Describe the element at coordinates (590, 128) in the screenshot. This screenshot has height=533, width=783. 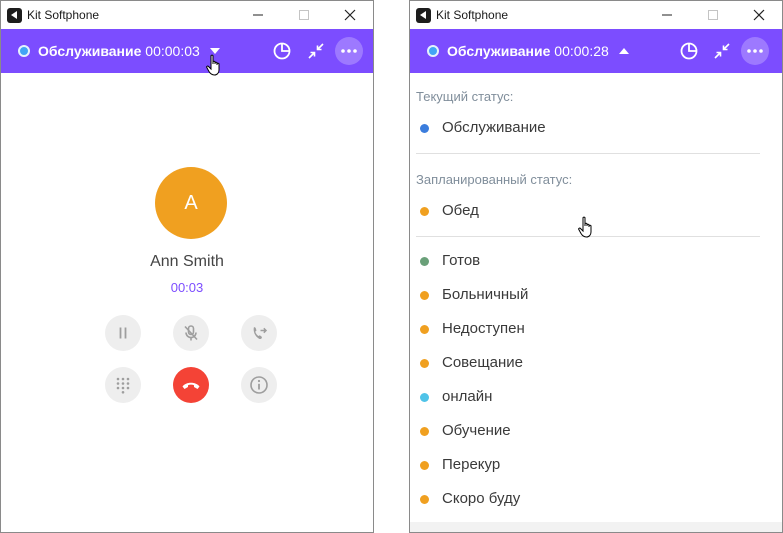
I see `current-status-item: Обслуживание` at that location.